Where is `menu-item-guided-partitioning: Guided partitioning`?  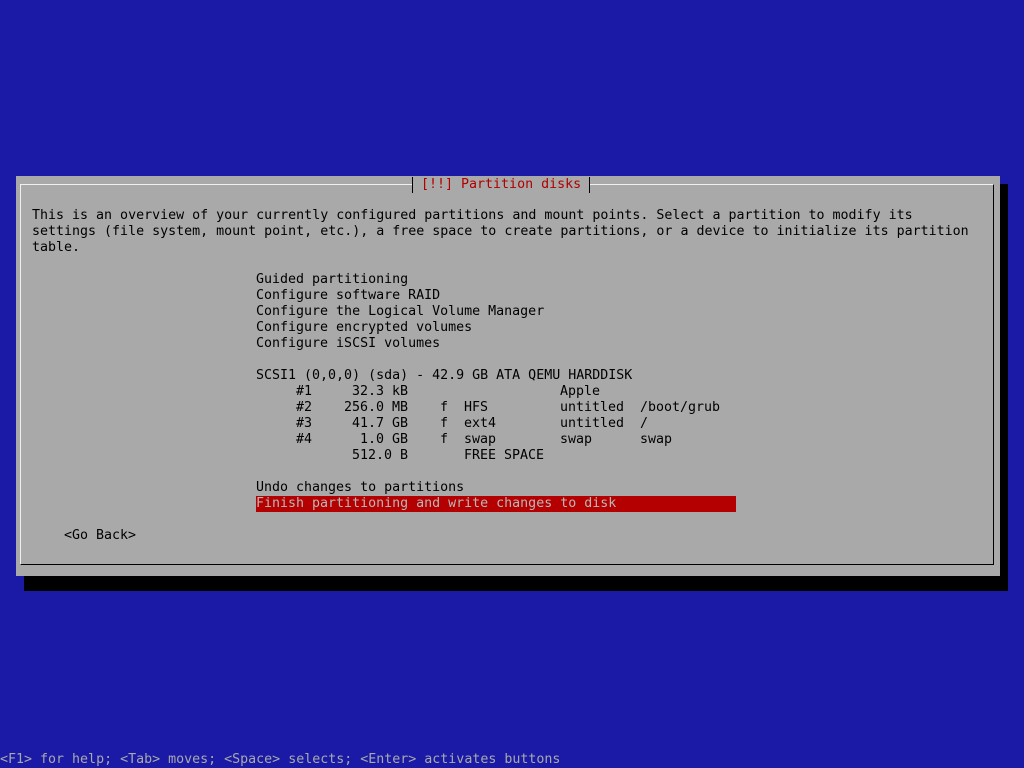
menu-item-guided-partitioning: Guided partitioning is located at coordinates (332, 280).